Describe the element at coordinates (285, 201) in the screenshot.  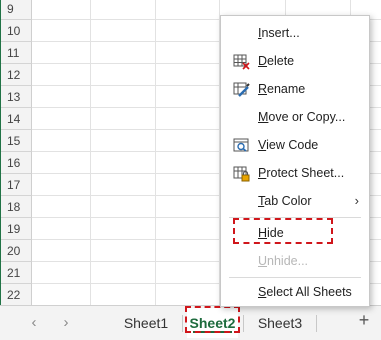
I see `menu-item-label: Tab Color` at that location.